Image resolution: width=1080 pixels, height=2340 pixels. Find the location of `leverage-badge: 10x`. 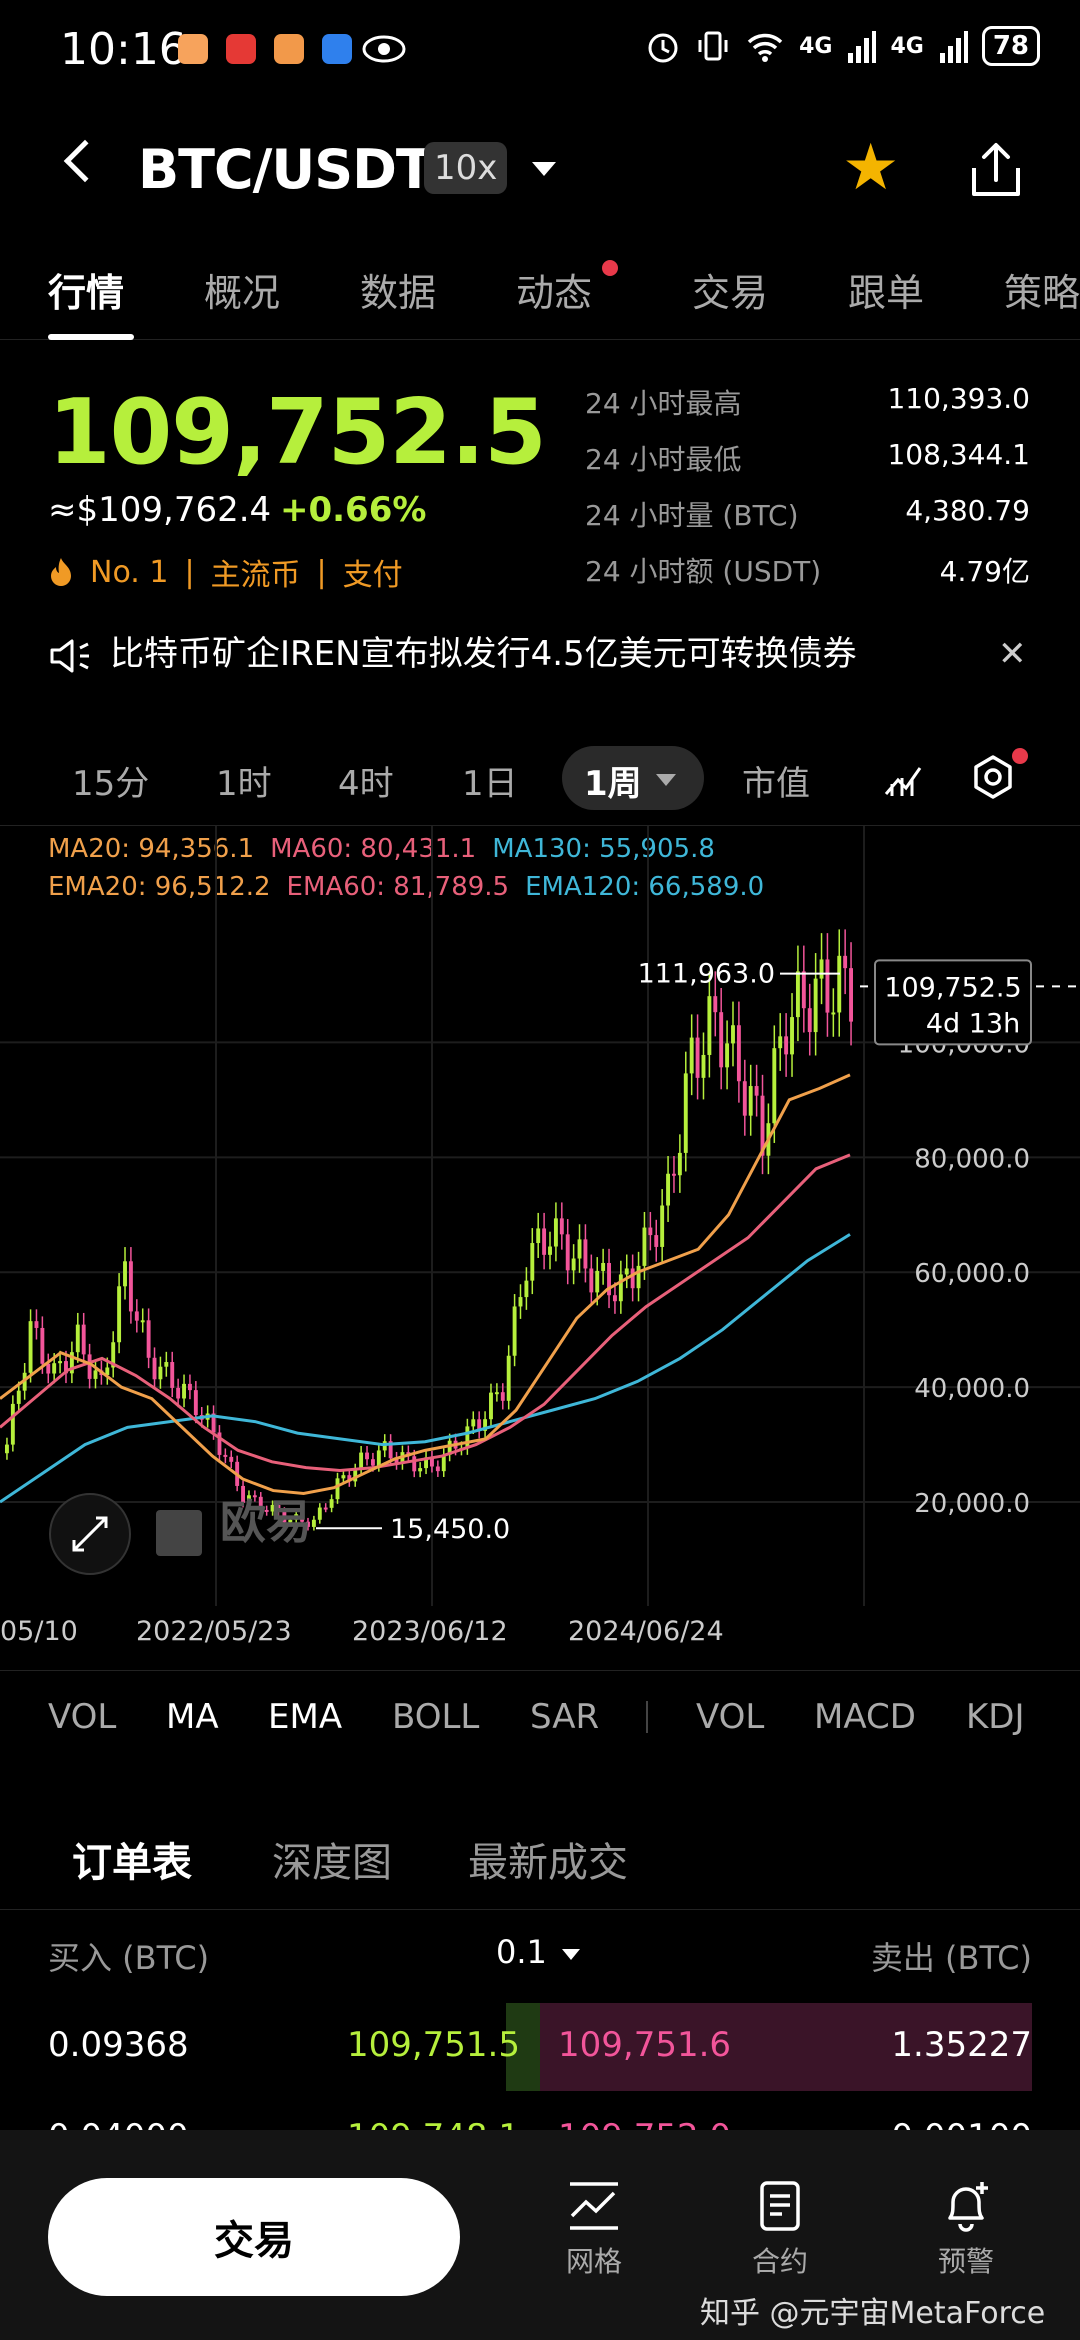

leverage-badge: 10x is located at coordinates (466, 168).